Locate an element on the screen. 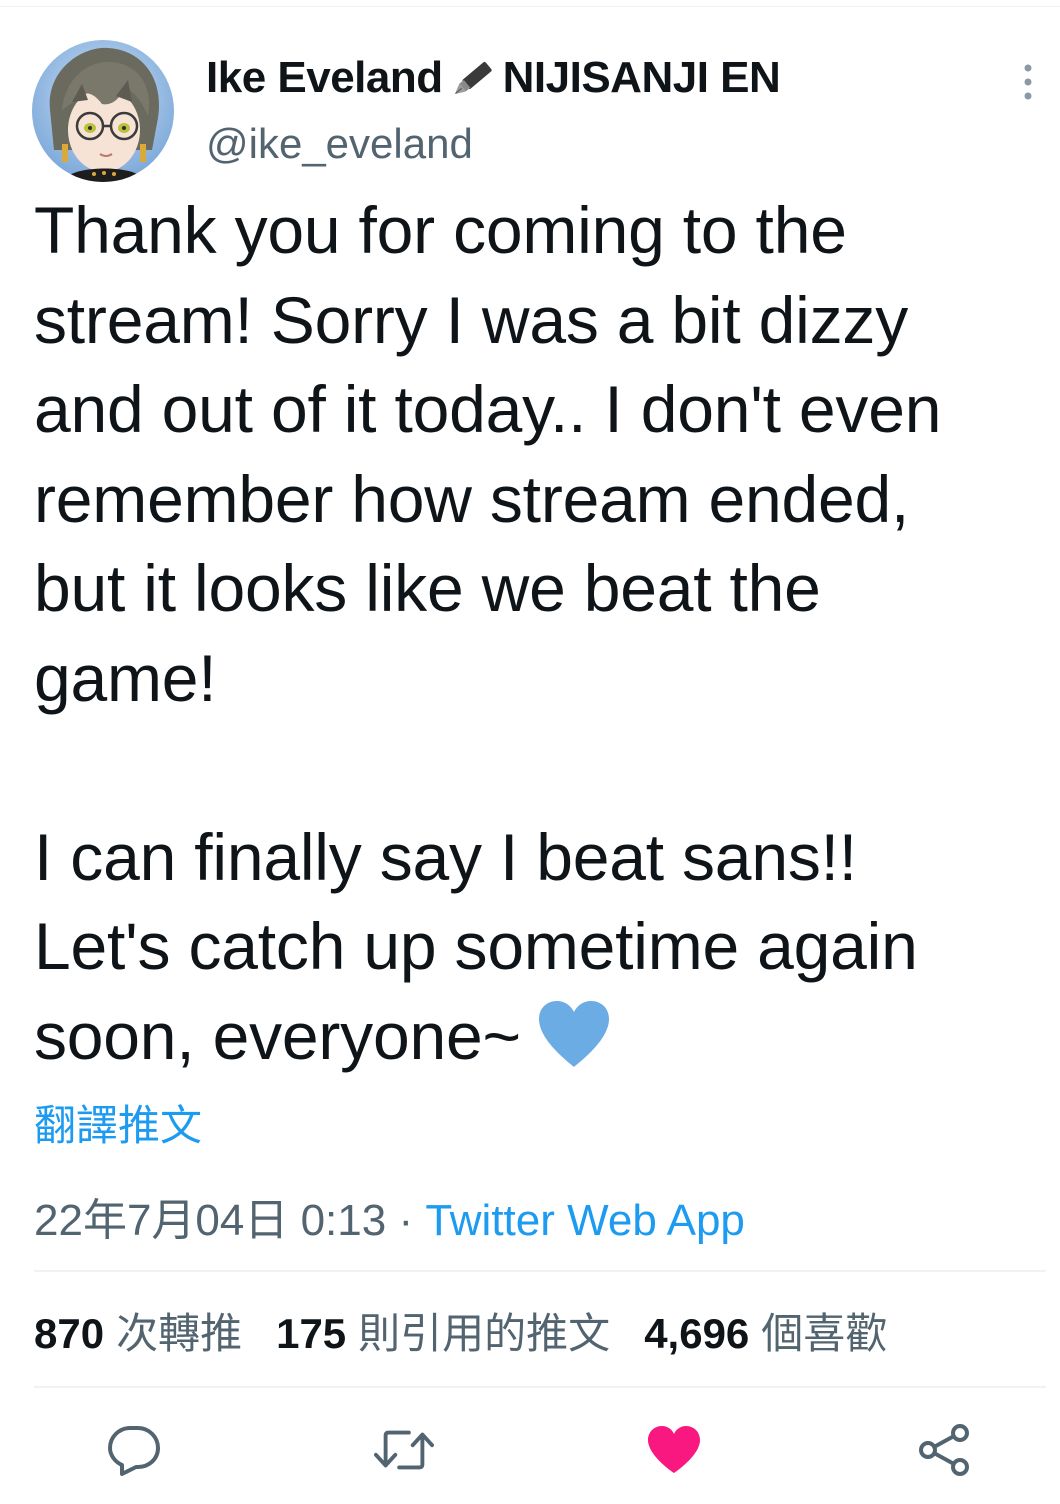 The width and height of the screenshot is (1060, 1504). heart-icon is located at coordinates (674, 1449).